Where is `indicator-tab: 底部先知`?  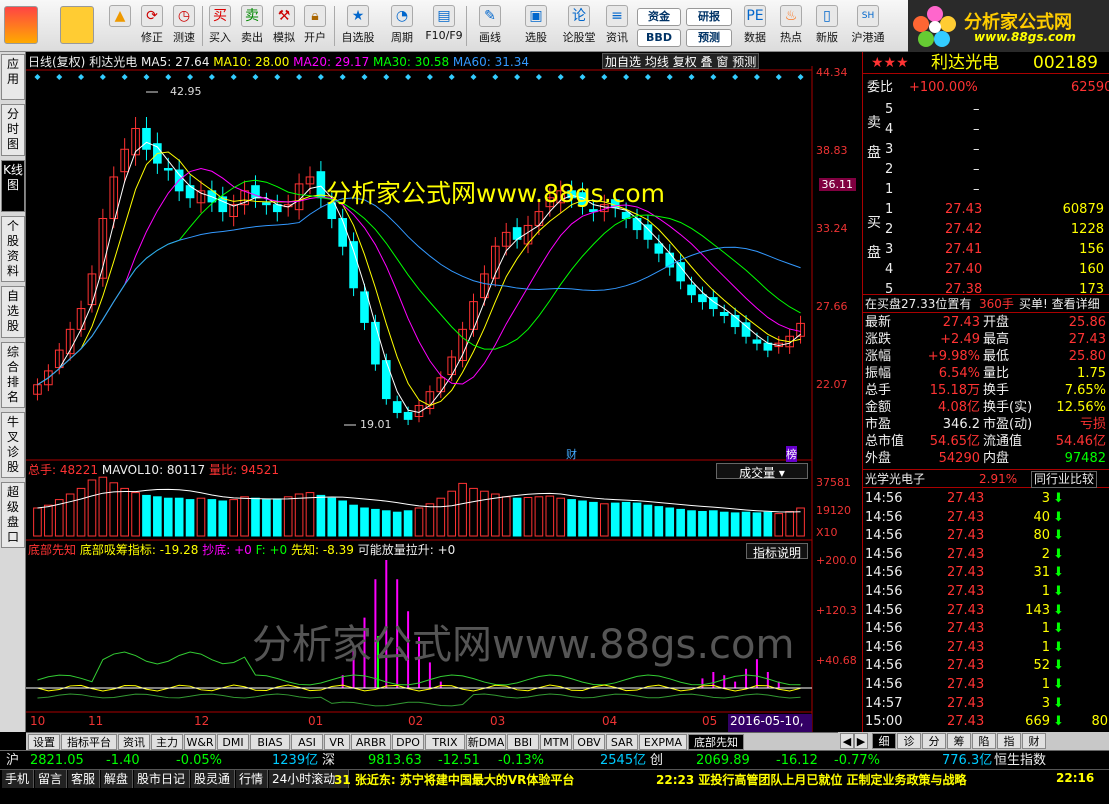
indicator-tab: 底部先知 is located at coordinates (716, 742).